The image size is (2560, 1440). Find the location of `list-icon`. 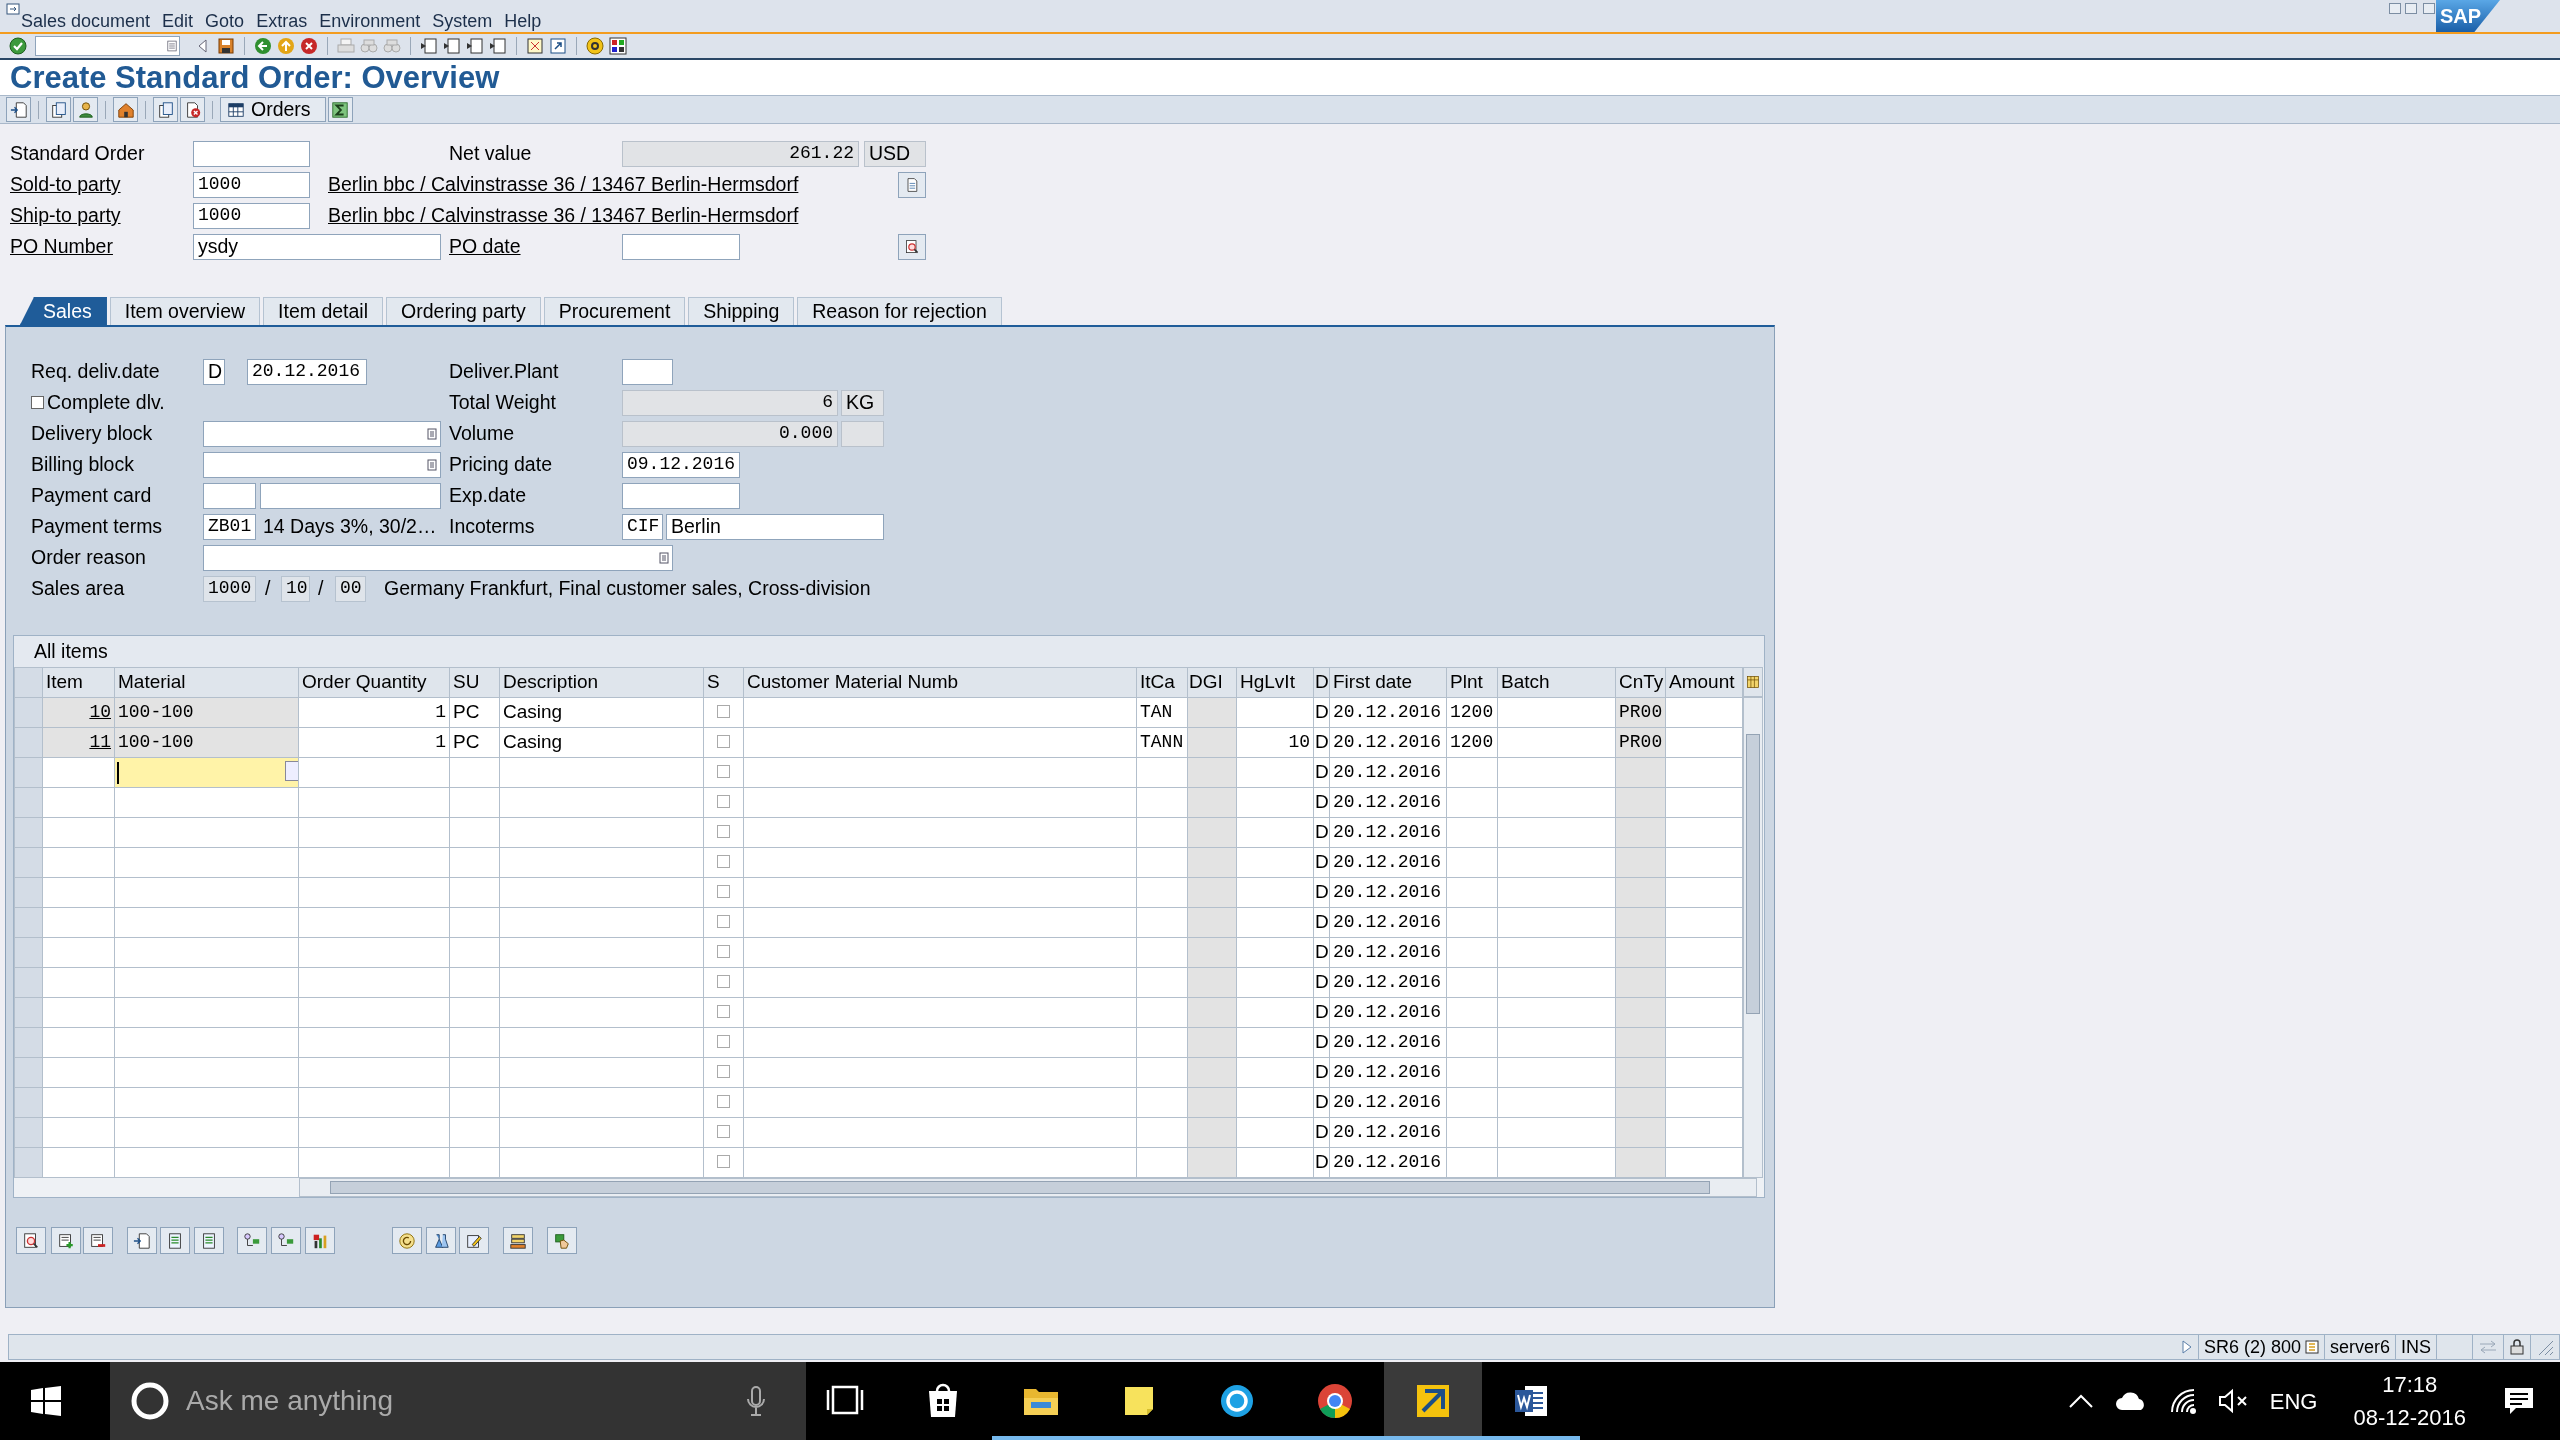

list-icon is located at coordinates (172, 46).